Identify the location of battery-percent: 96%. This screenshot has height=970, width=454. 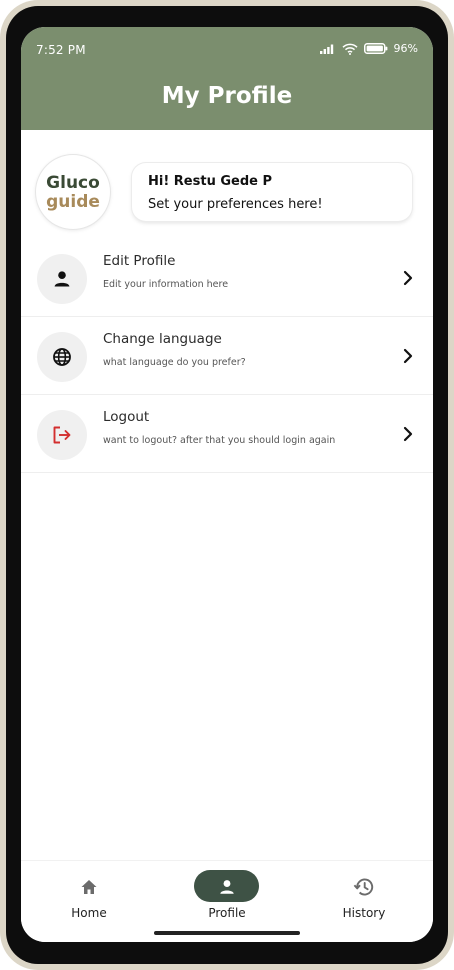
(405, 48).